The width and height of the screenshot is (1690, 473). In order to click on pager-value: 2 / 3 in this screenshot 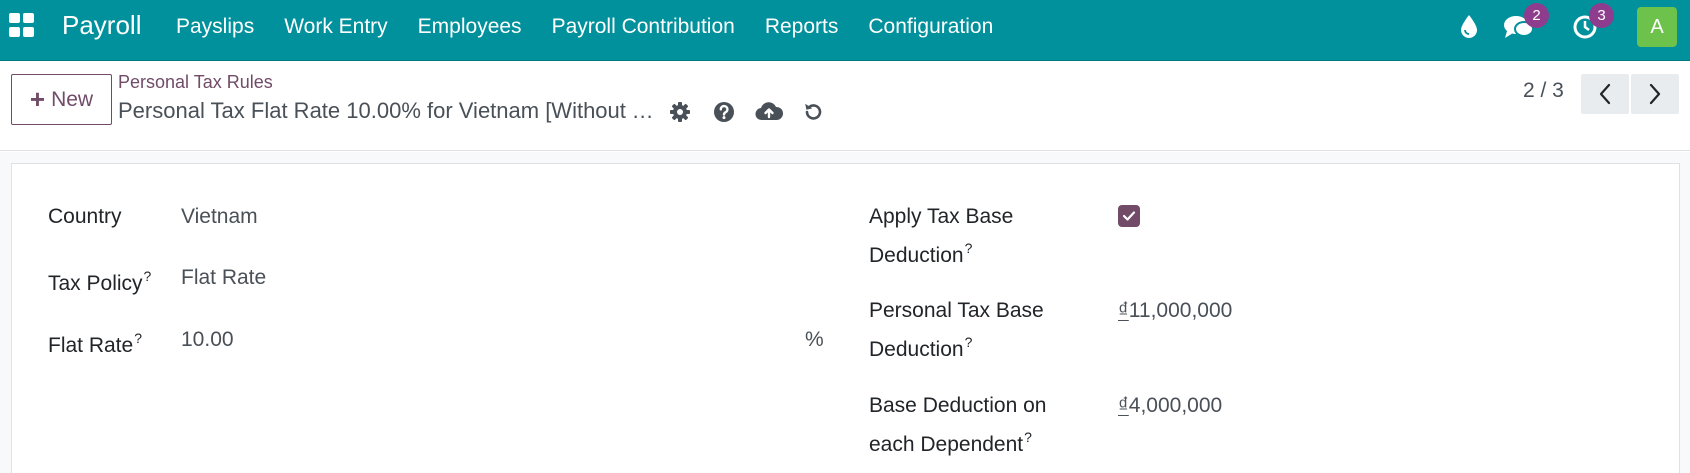, I will do `click(1543, 91)`.